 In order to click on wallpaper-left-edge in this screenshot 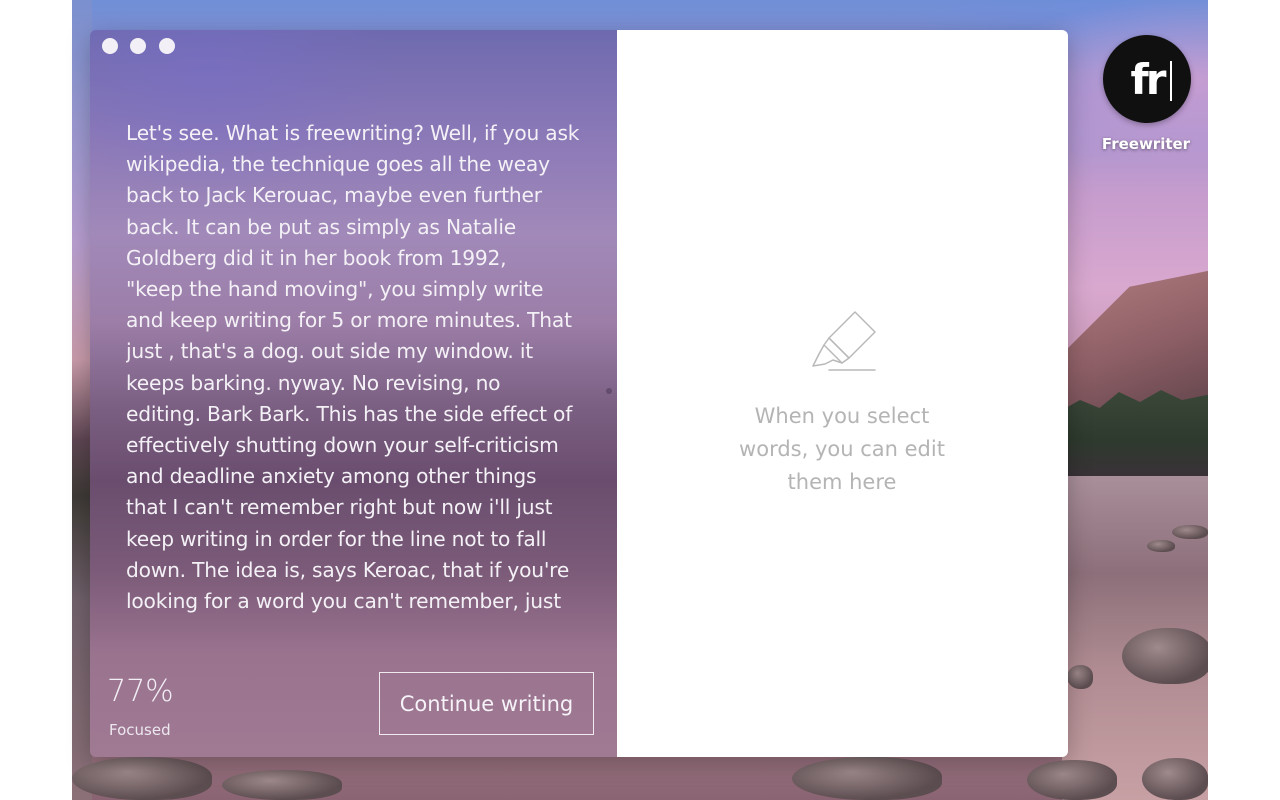, I will do `click(82, 400)`.